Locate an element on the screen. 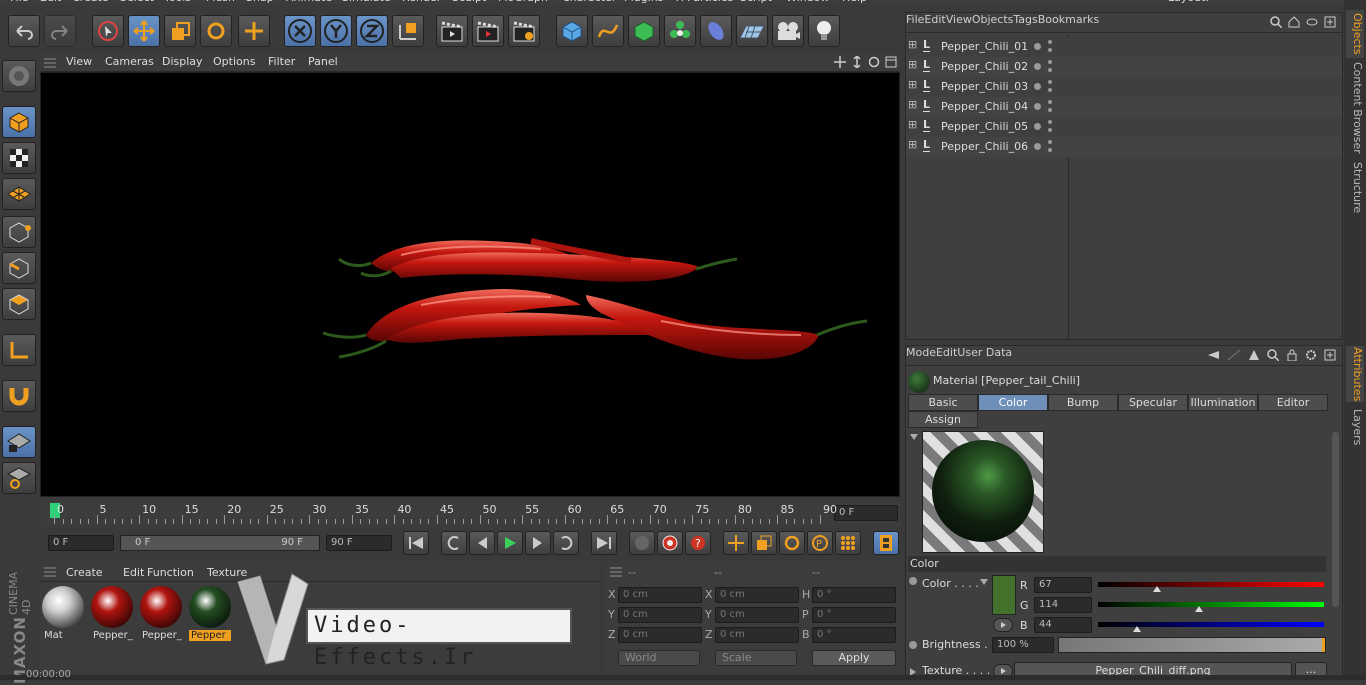 This screenshot has height=685, width=1366. key-rotation-button is located at coordinates (792, 543).